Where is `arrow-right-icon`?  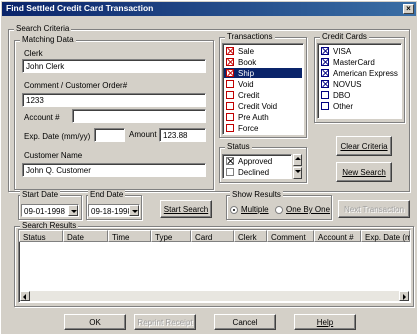 arrow-right-icon is located at coordinates (404, 297).